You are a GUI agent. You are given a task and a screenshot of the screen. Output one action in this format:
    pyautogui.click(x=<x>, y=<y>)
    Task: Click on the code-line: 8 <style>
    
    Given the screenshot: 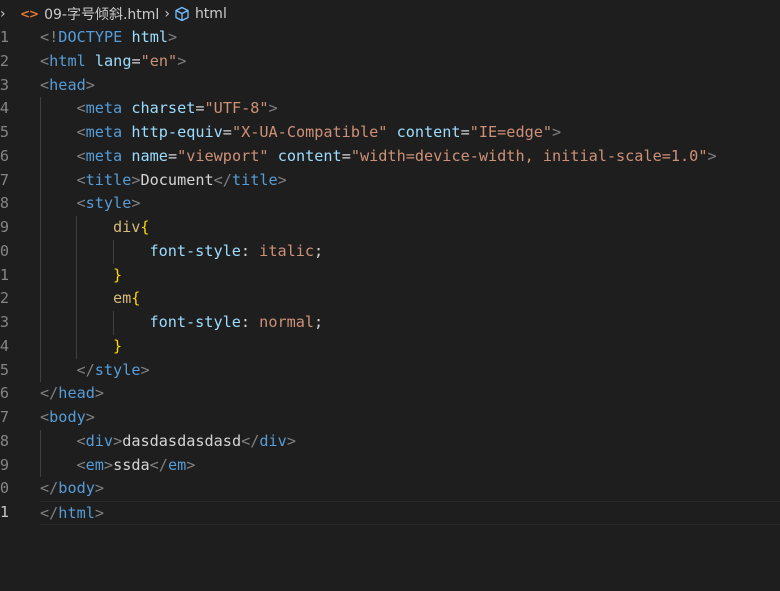 What is the action you would take?
    pyautogui.click(x=390, y=204)
    